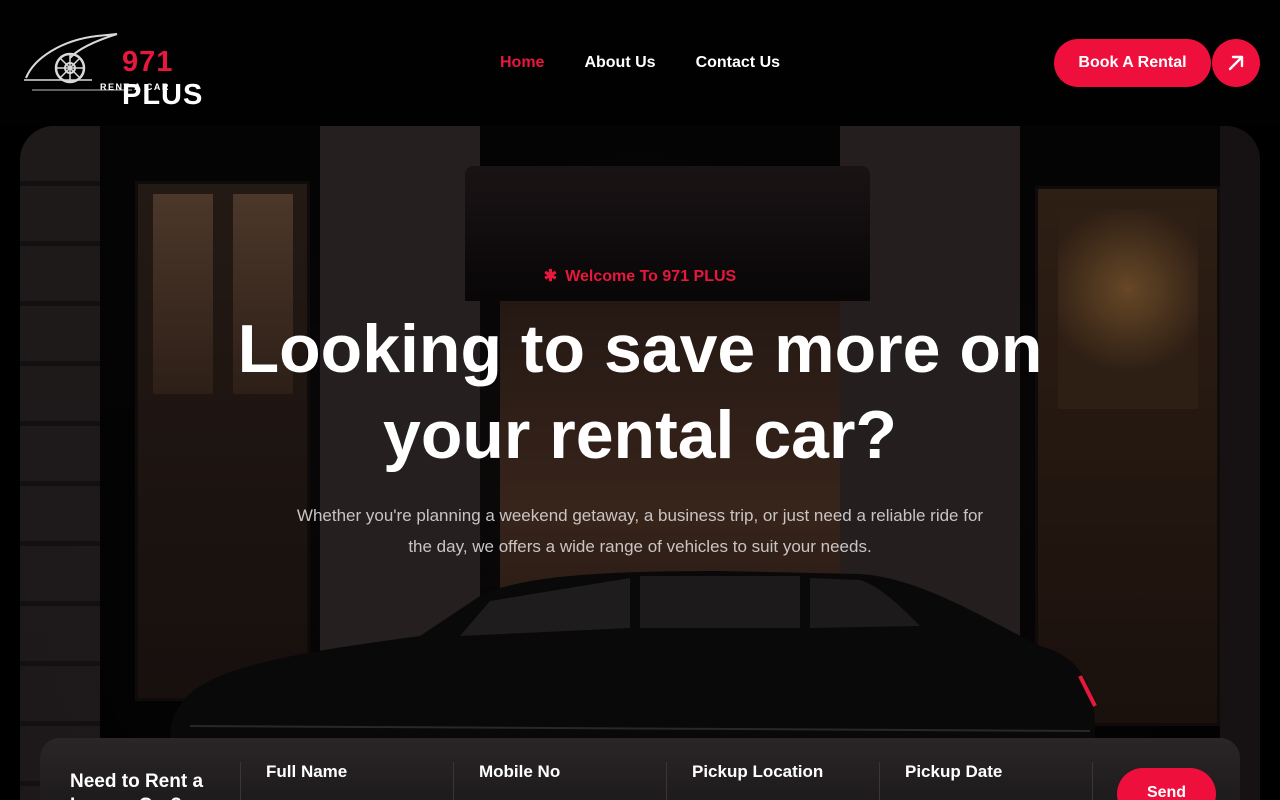 This screenshot has height=800, width=1280. I want to click on main-nav: Home About Us Contact Us, so click(640, 63).